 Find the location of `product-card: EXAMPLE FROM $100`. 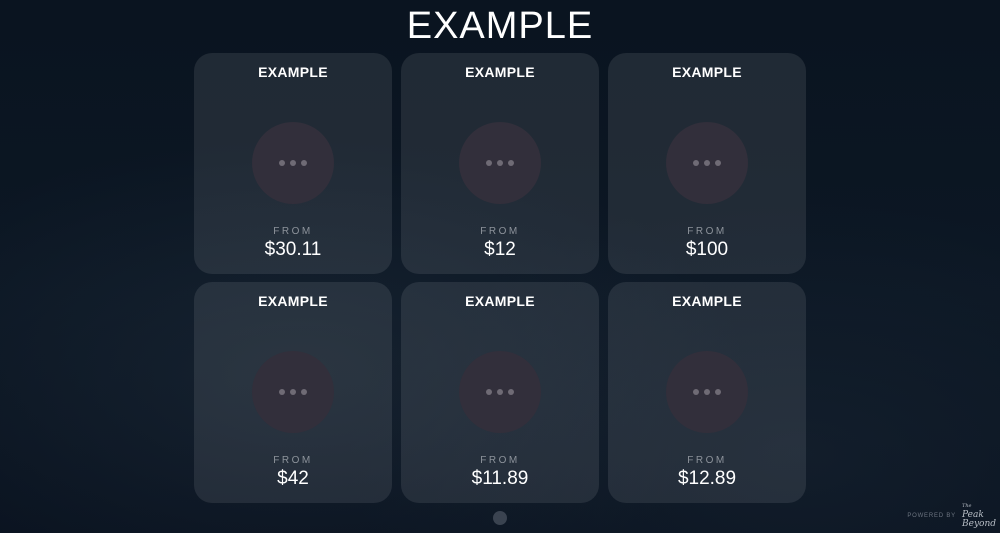

product-card: EXAMPLE FROM $100 is located at coordinates (707, 163).